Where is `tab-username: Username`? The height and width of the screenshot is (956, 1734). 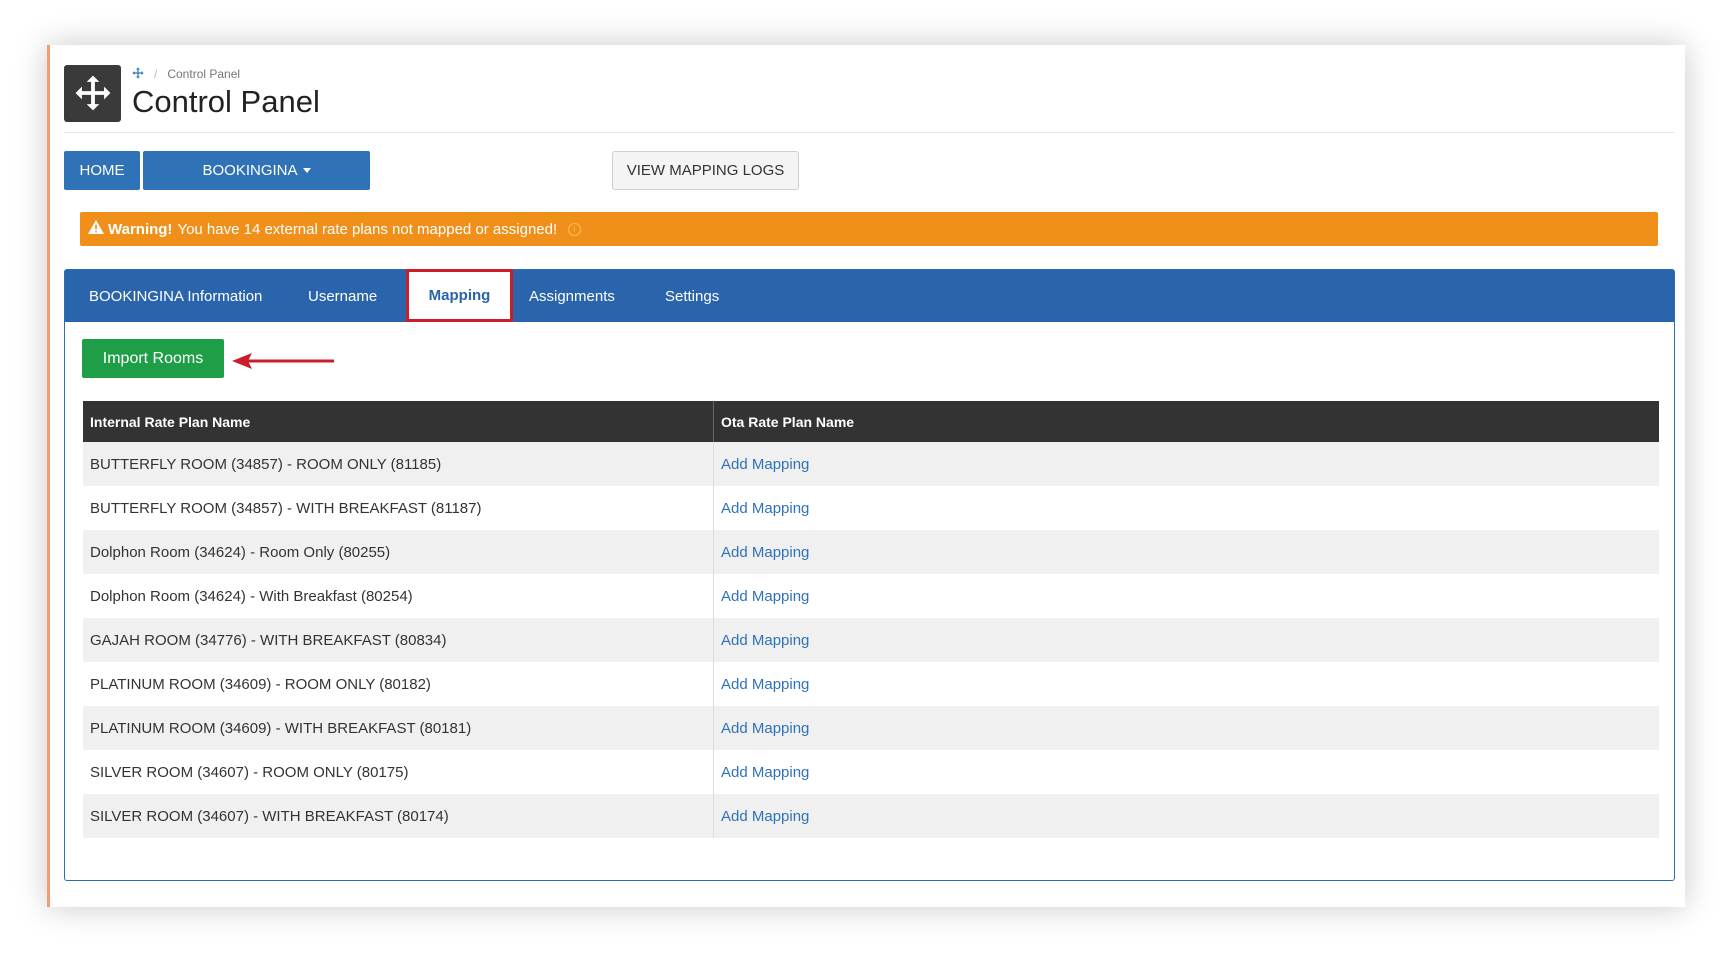
tab-username: Username is located at coordinates (342, 296).